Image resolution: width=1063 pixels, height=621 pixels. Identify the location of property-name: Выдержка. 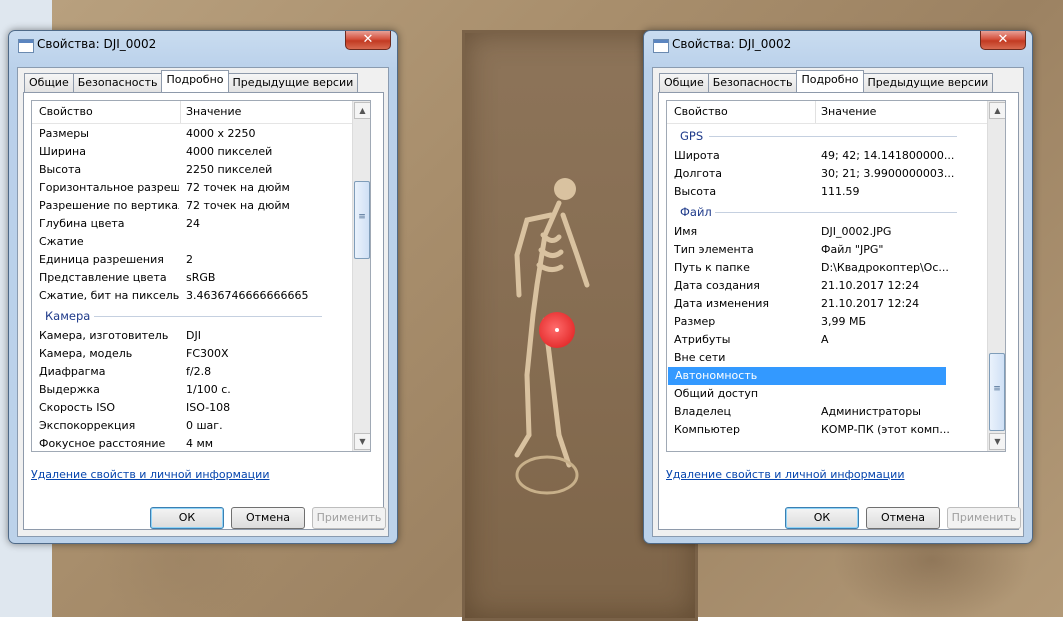
(69, 389).